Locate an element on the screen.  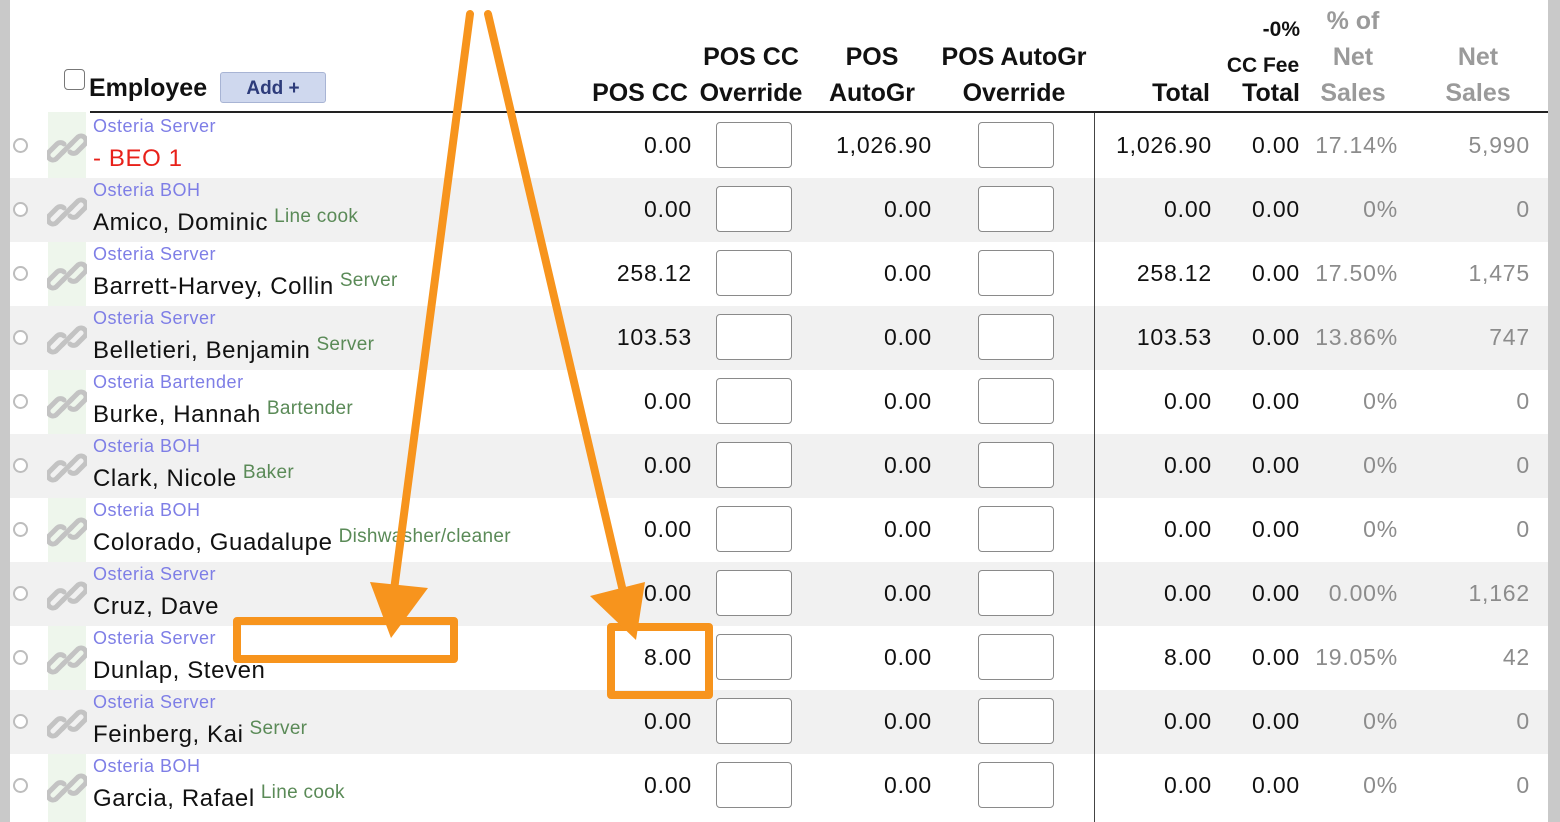
header-net-sales-line1: Net is located at coordinates (1478, 57).